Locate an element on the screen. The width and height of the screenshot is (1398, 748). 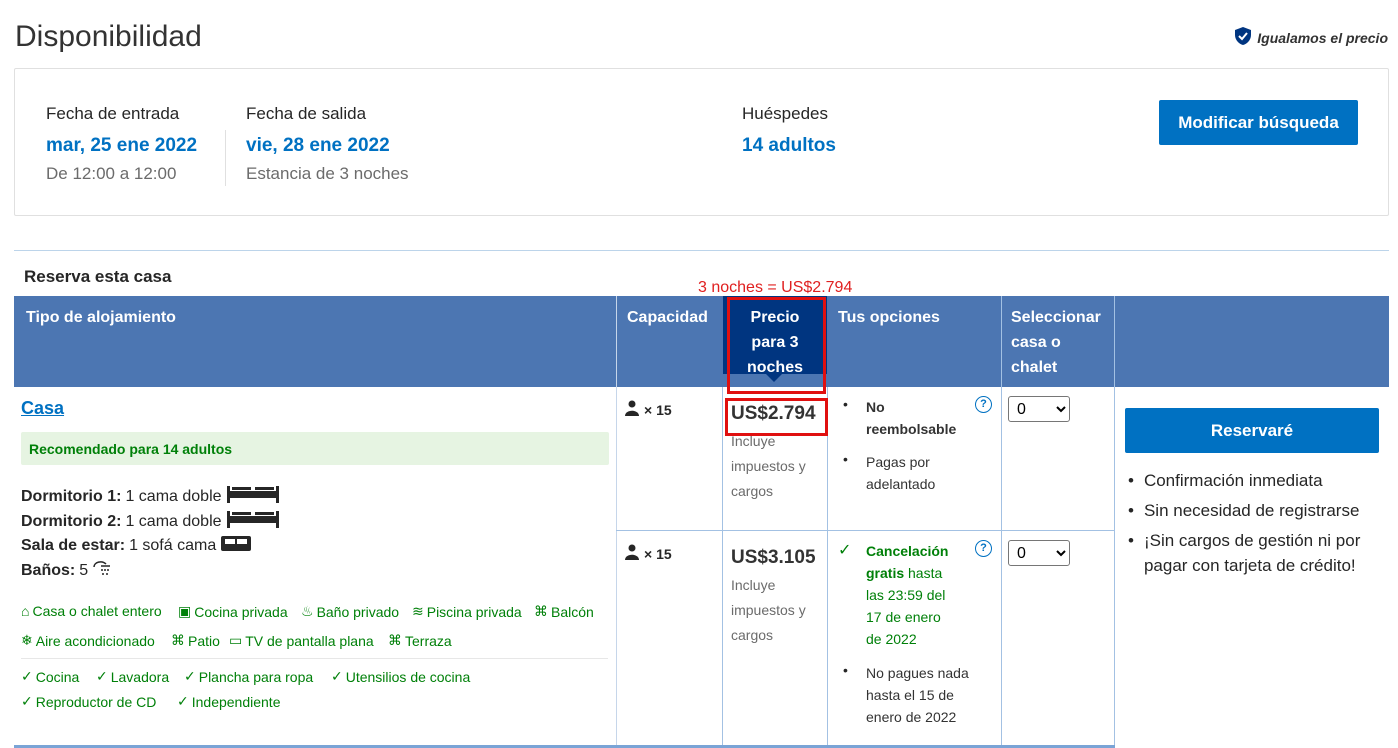
perk-item: • Confirmación inmediata is located at coordinates (1225, 480).